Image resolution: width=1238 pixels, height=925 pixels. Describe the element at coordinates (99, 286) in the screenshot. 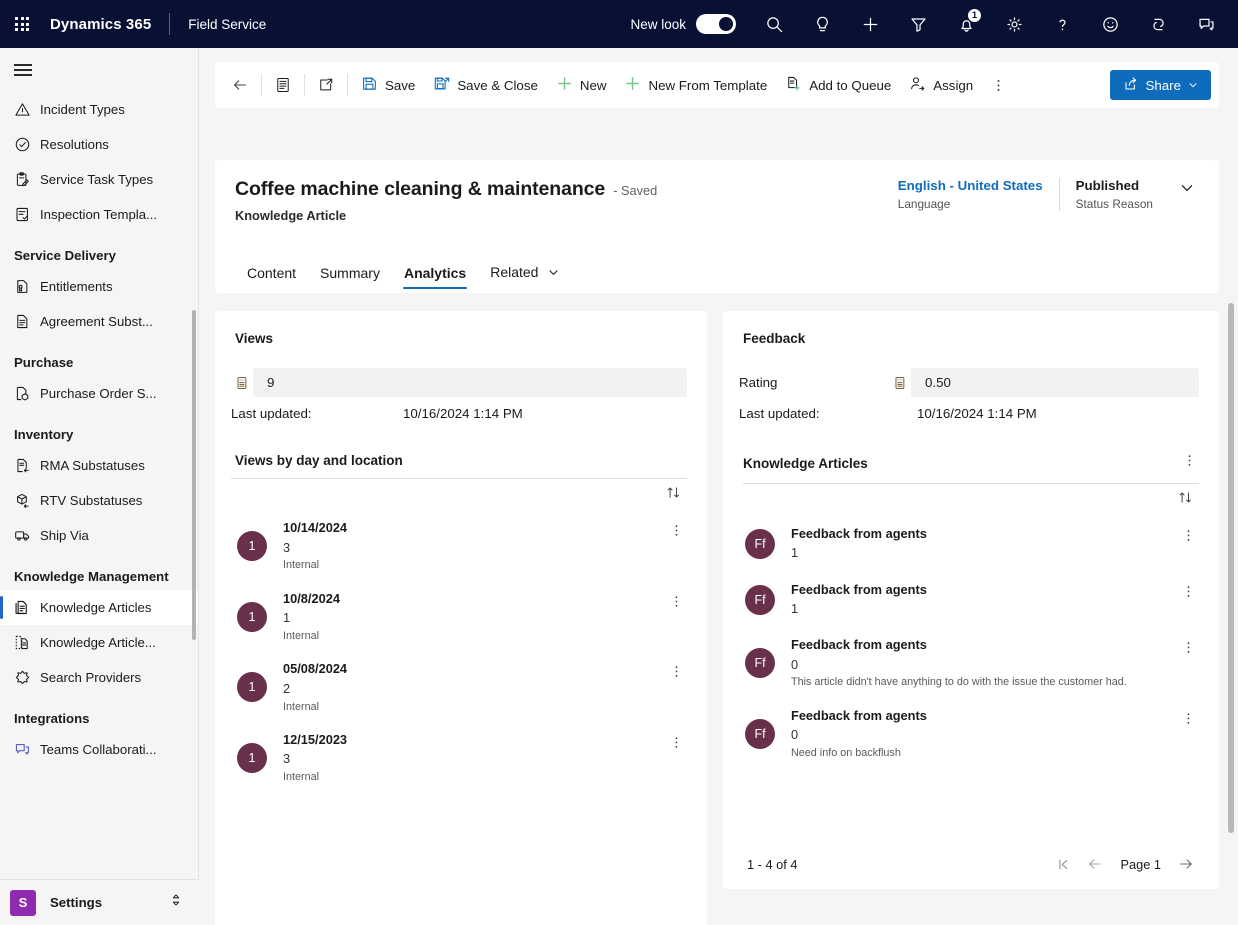

I see `sidebar-item-entitlements: Entitlements` at that location.